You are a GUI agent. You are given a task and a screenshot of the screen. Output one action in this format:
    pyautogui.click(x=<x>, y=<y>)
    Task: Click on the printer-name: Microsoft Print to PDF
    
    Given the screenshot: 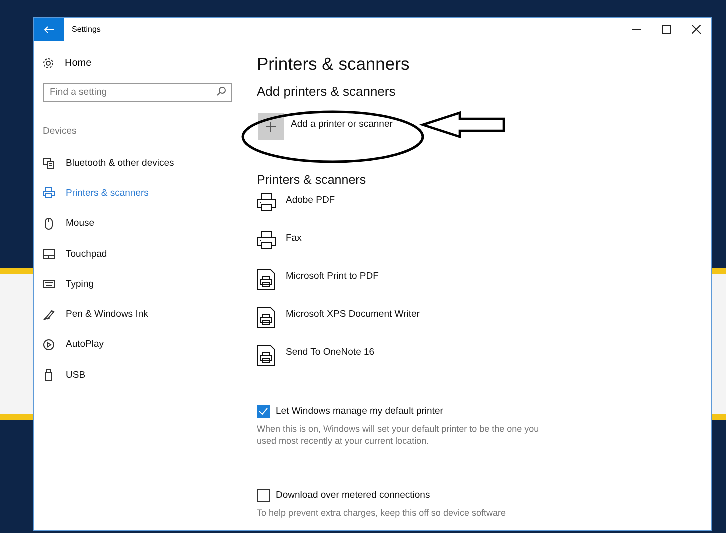 What is the action you would take?
    pyautogui.click(x=332, y=276)
    